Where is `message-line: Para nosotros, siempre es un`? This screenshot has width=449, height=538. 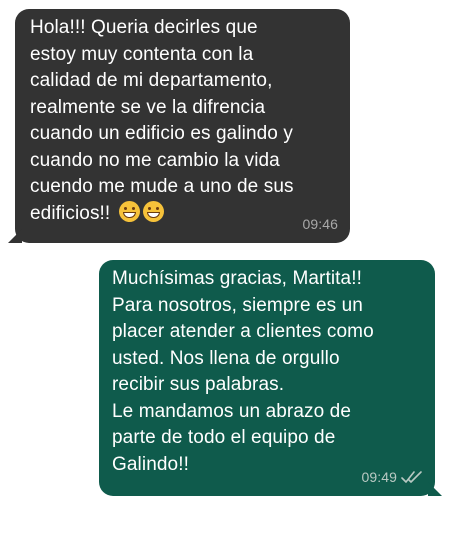 message-line: Para nosotros, siempre es un is located at coordinates (237, 305).